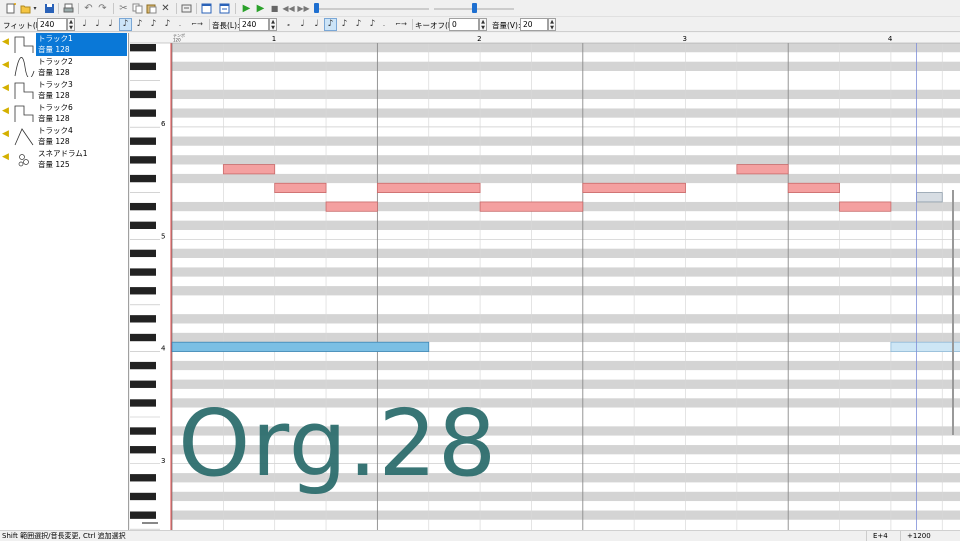 This screenshot has height=541, width=960. Describe the element at coordinates (186, 8) in the screenshot. I see `properties-icon` at that location.